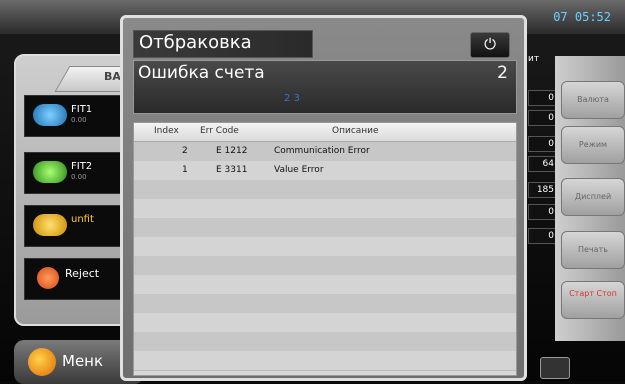 The width and height of the screenshot is (625, 384). What do you see at coordinates (185, 170) in the screenshot?
I see `cell-index: 1` at bounding box center [185, 170].